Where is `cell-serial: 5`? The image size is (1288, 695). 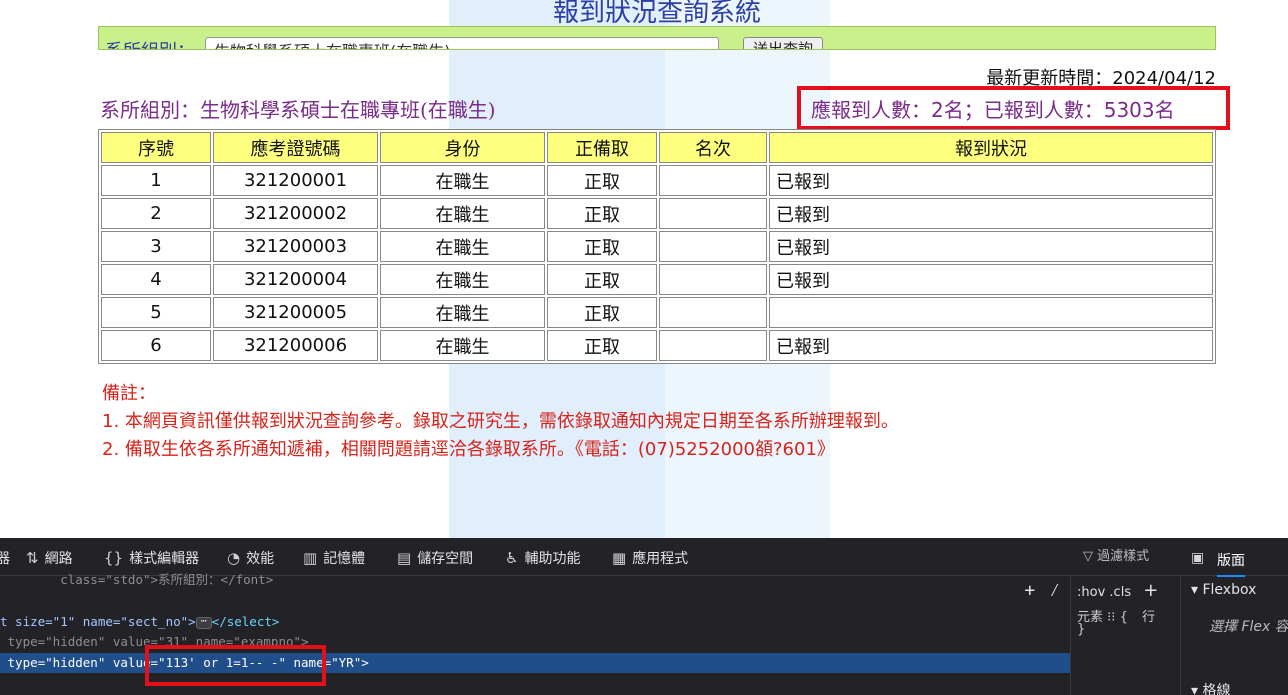 cell-serial: 5 is located at coordinates (156, 312).